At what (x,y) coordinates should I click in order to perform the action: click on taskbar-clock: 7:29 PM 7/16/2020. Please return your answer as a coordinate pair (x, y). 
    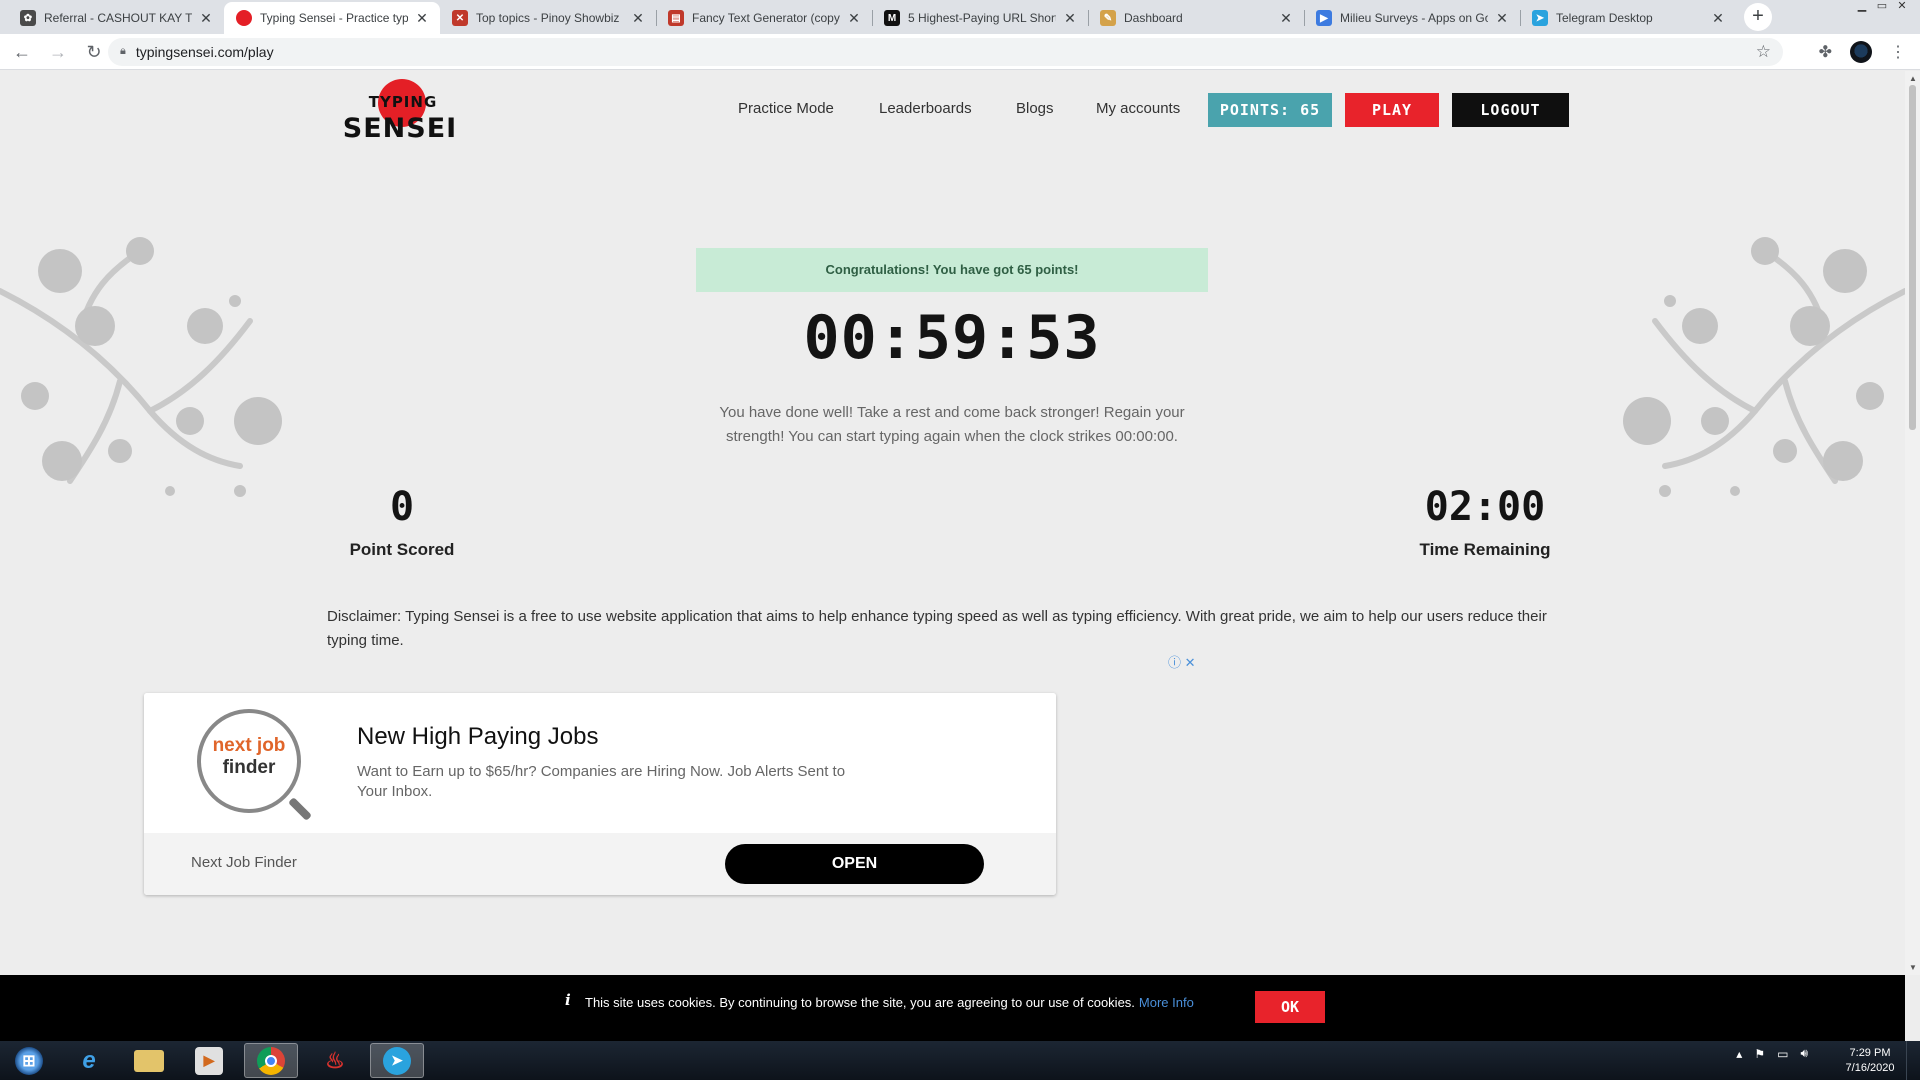
    Looking at the image, I should click on (1870, 1061).